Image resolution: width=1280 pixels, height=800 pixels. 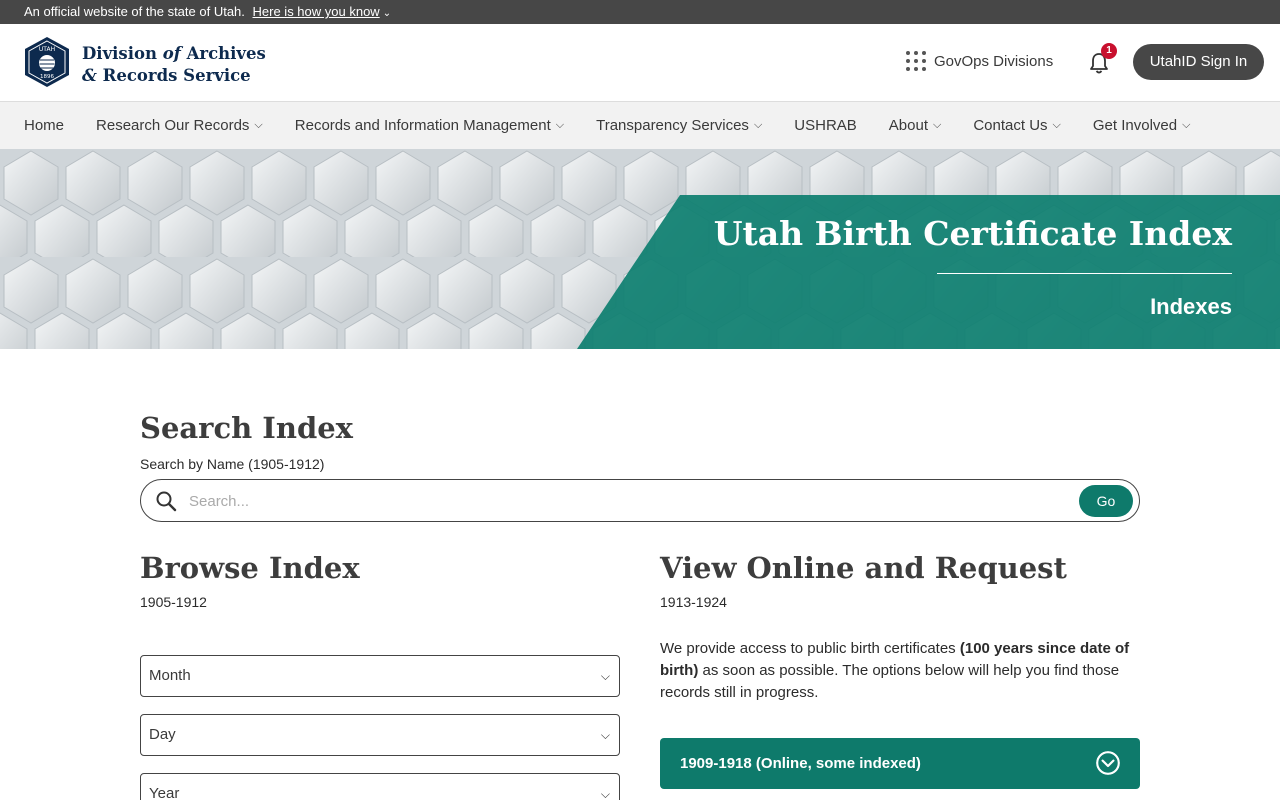 I want to click on circle-chevron-icon, so click(x=1108, y=763).